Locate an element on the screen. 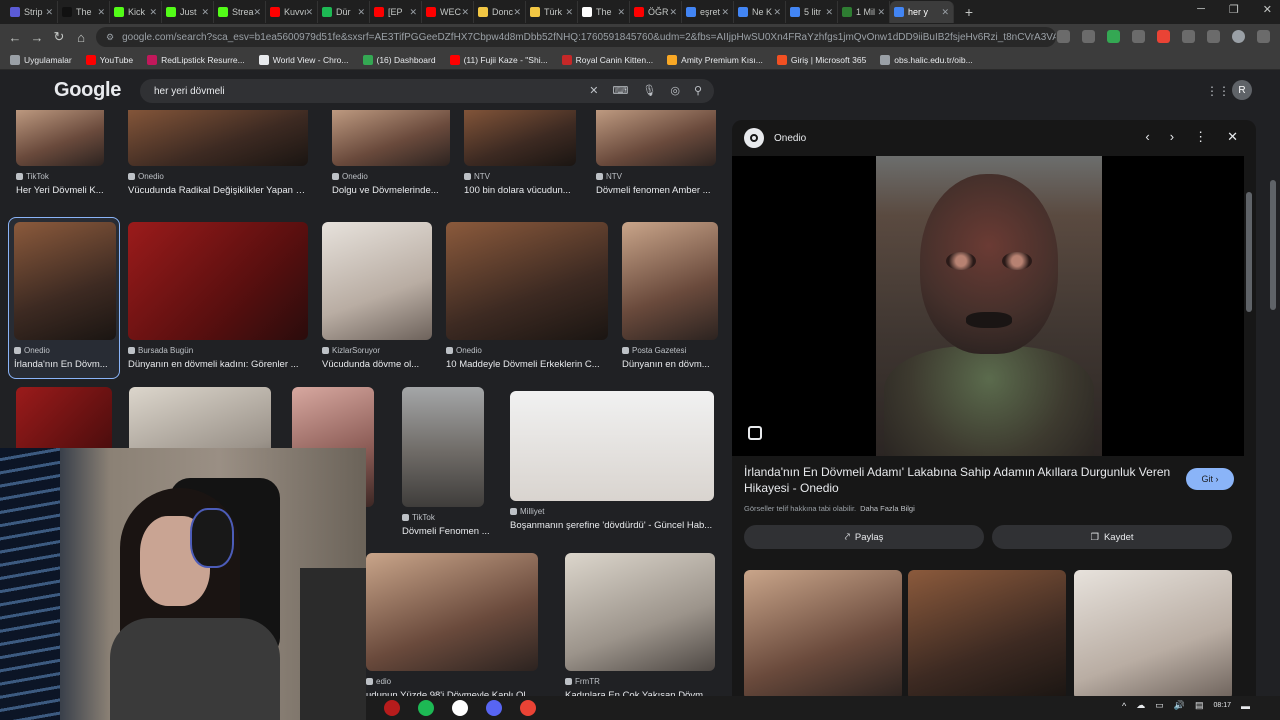  viewer-scrollbar is located at coordinates (1249, 252).